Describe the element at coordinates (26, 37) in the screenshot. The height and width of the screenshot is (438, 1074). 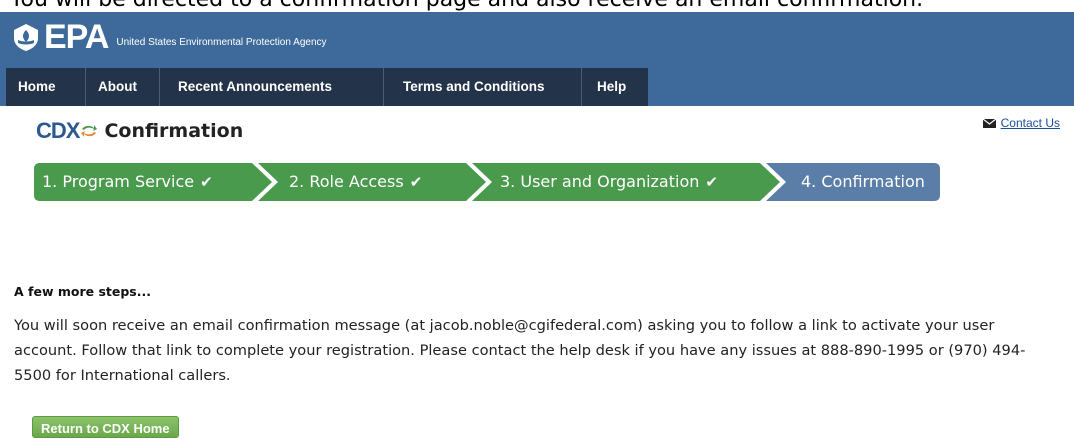
I see `epa-seal-icon` at that location.